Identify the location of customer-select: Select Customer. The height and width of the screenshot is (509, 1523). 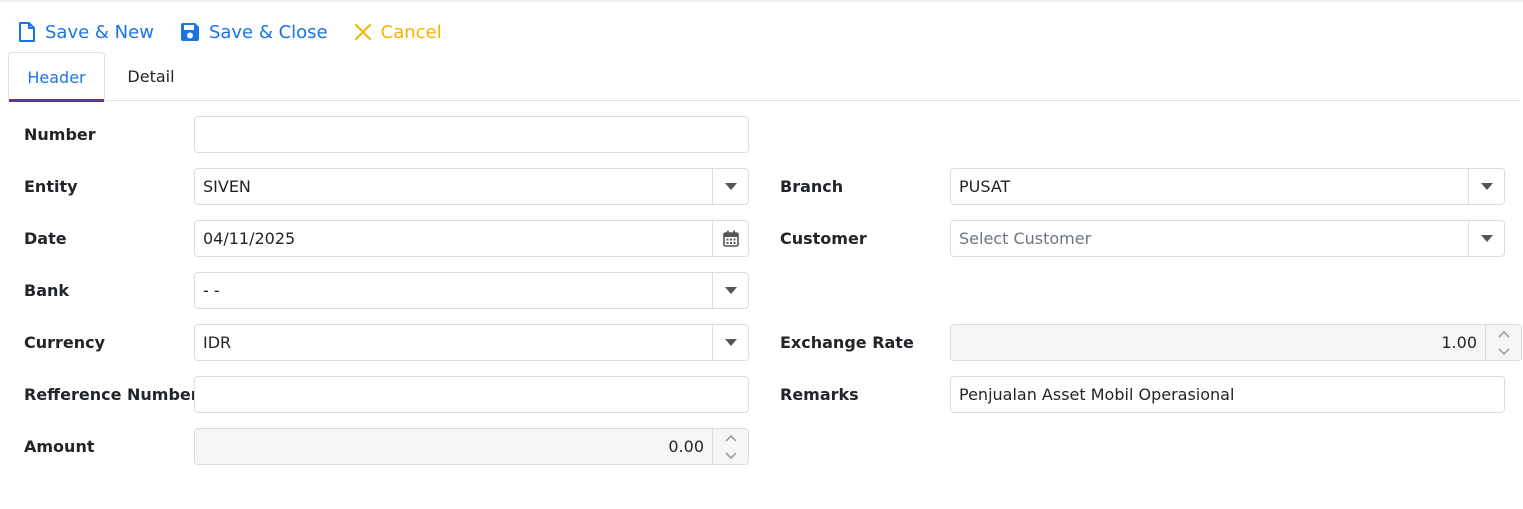
(1227, 238).